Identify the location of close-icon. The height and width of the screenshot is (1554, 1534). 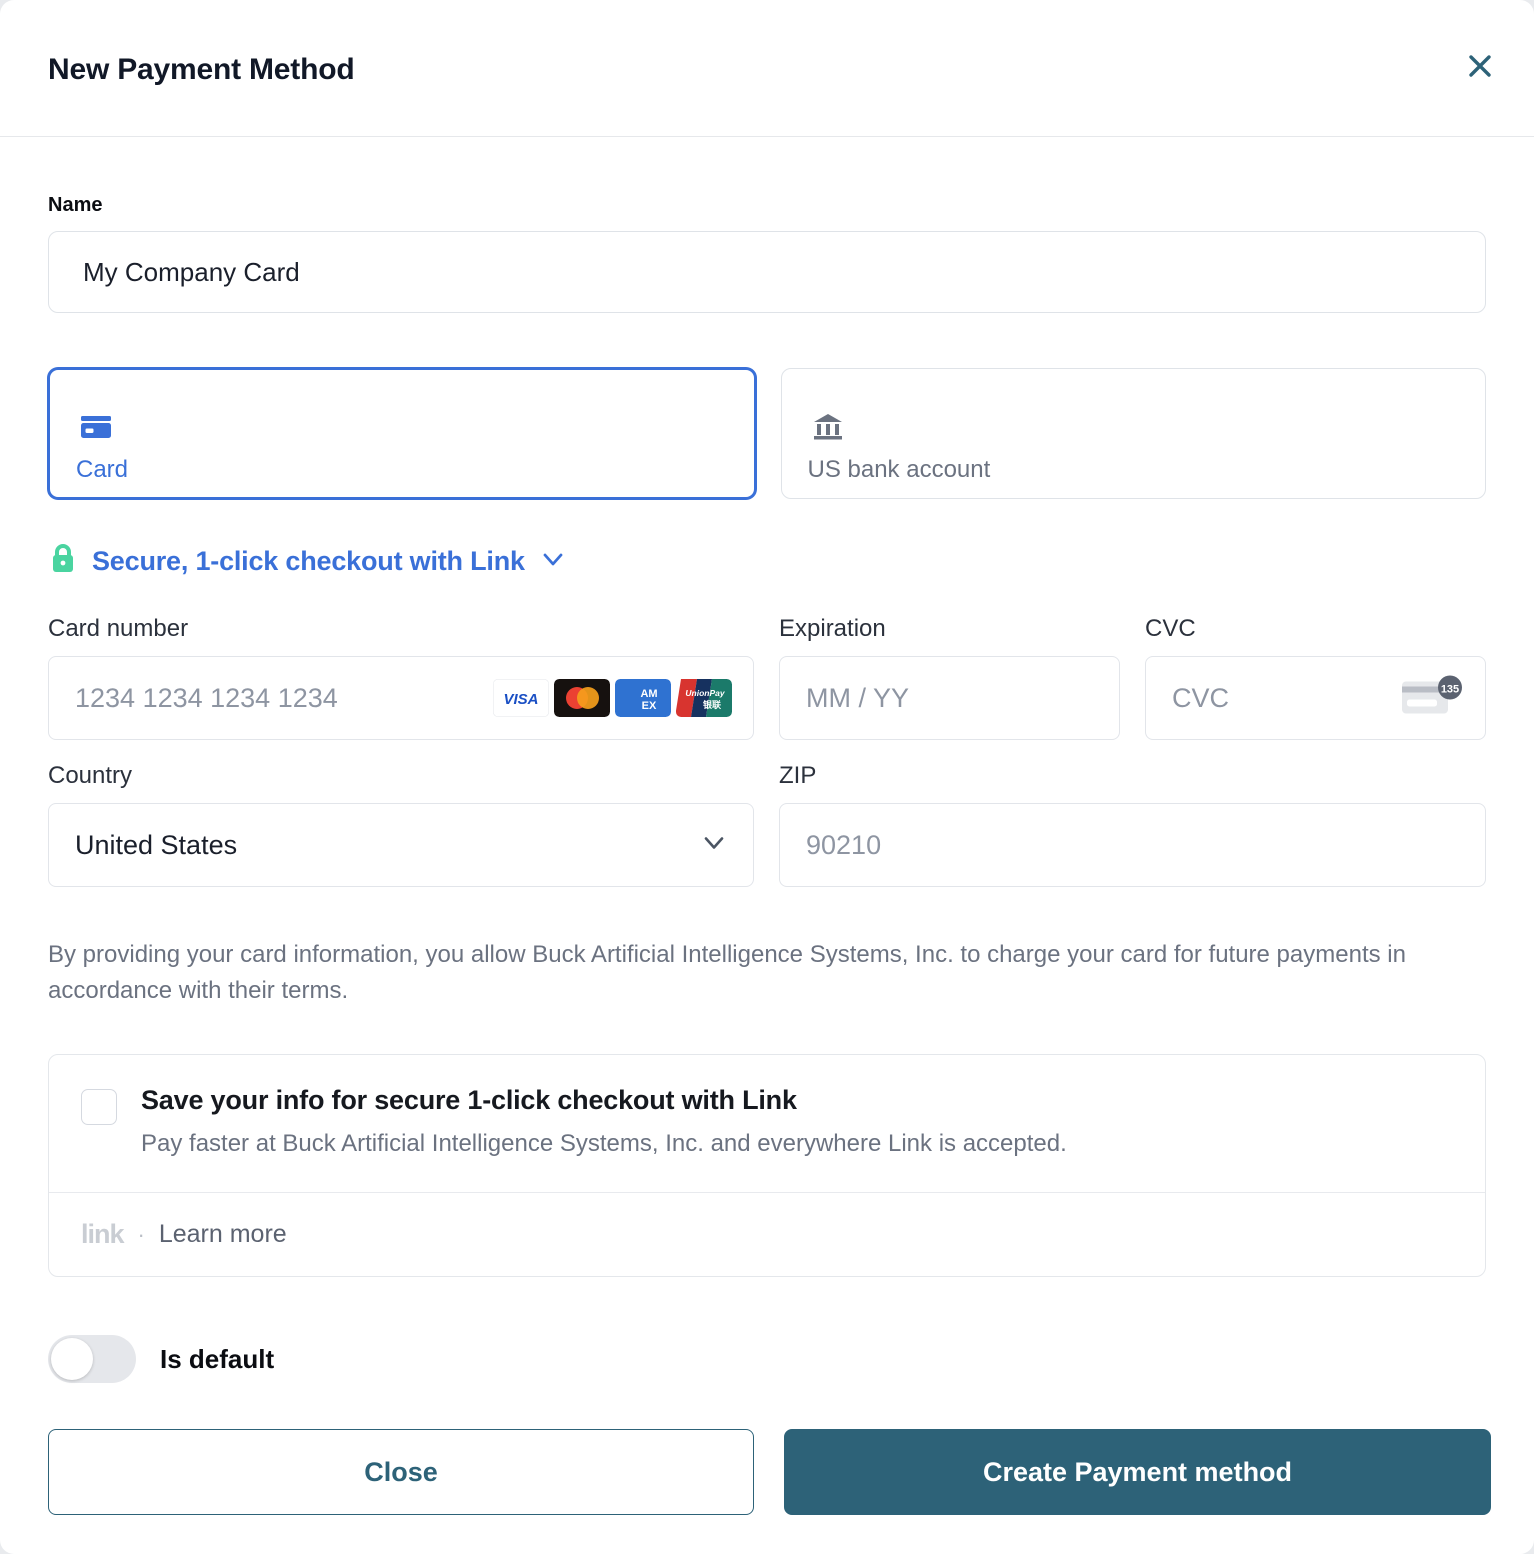
(1480, 66).